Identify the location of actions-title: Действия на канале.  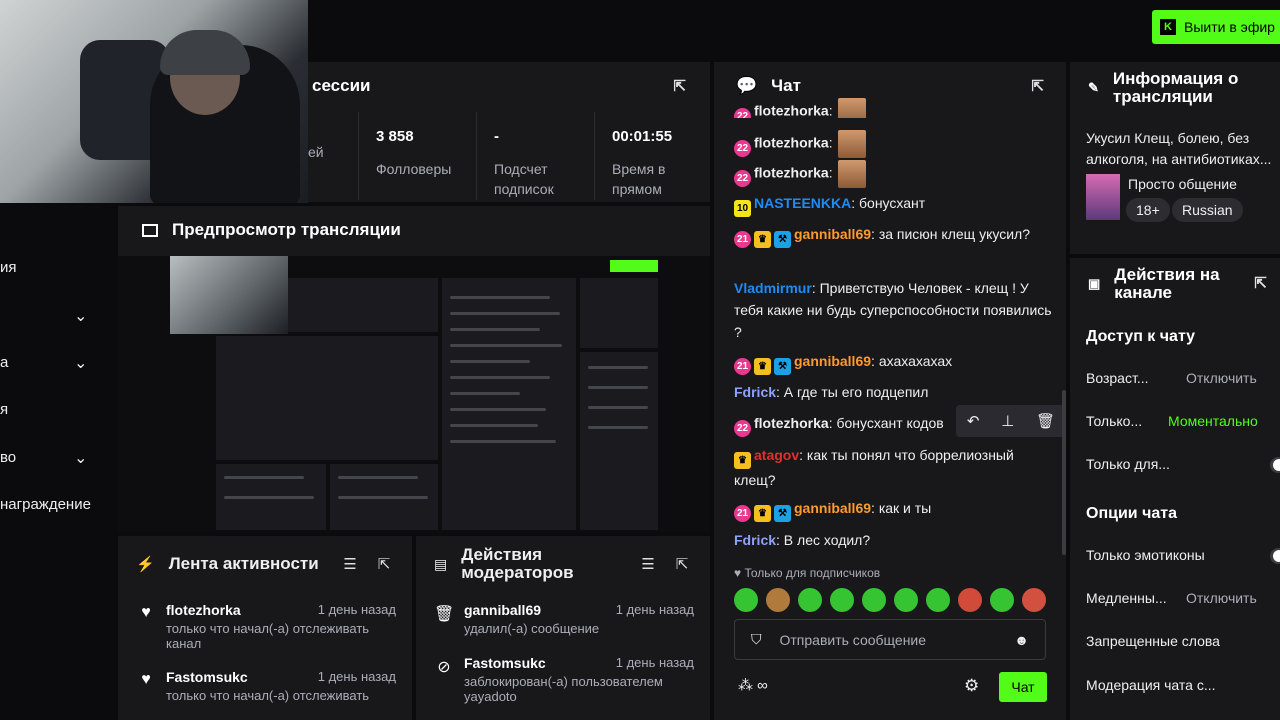
(1167, 283).